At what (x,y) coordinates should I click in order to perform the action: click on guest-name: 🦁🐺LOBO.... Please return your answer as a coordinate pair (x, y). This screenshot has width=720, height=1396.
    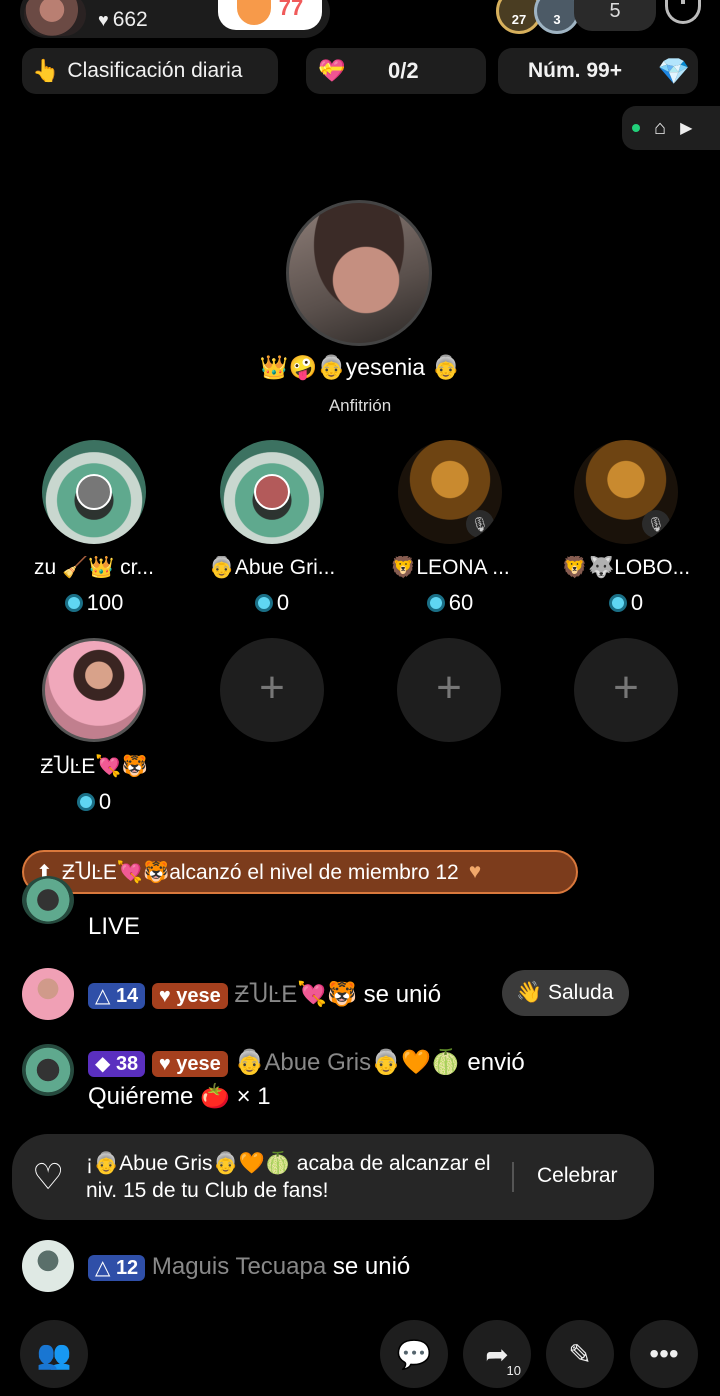
    Looking at the image, I should click on (626, 567).